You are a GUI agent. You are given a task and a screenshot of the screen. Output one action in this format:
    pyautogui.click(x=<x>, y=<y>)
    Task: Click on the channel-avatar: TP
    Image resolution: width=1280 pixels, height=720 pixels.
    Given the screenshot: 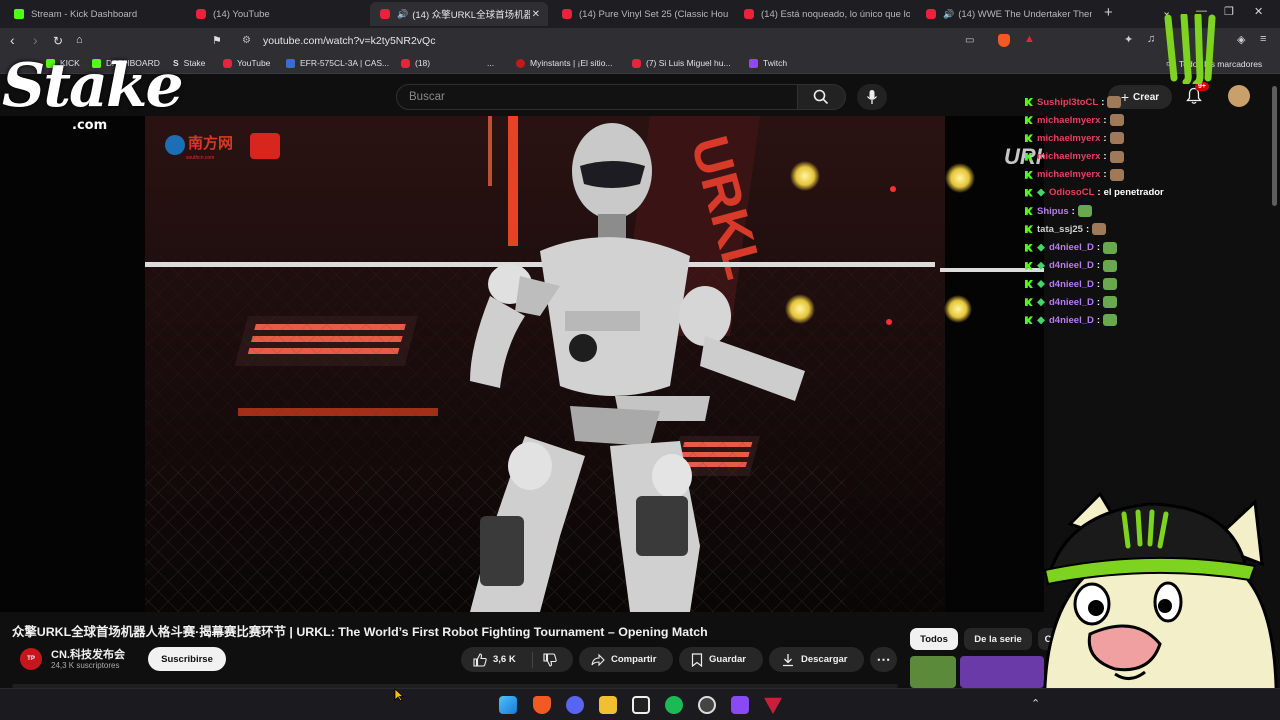 What is the action you would take?
    pyautogui.click(x=31, y=659)
    